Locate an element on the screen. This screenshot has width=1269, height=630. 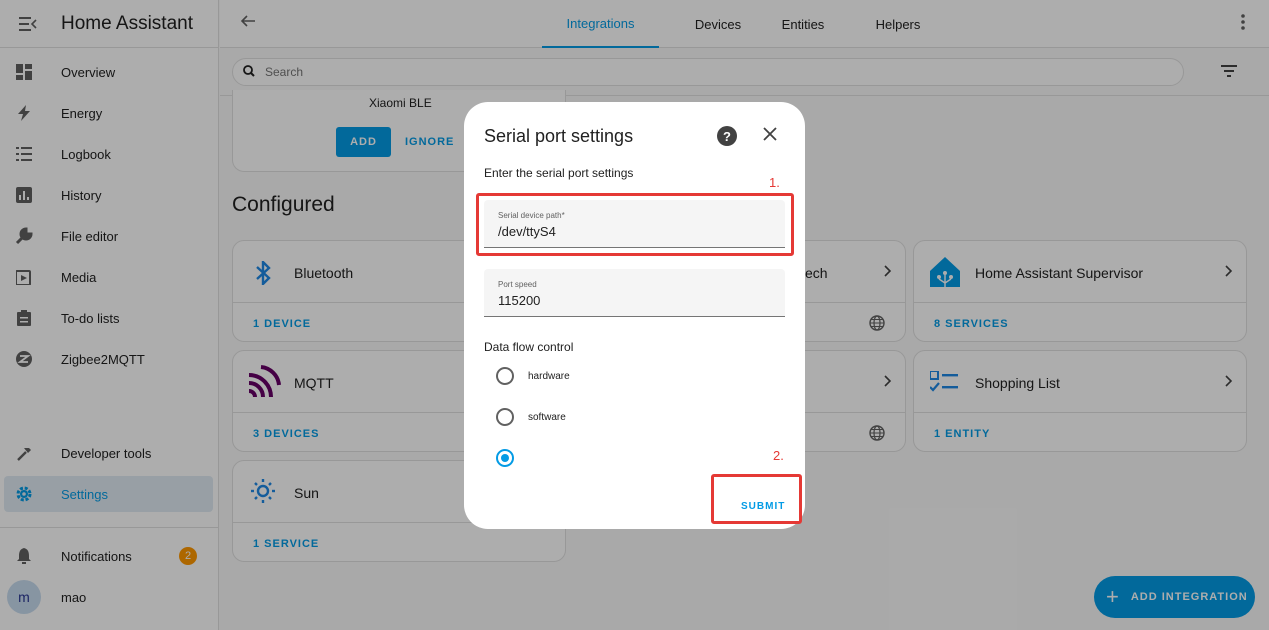
radio-label: hardware is located at coordinates (549, 376).